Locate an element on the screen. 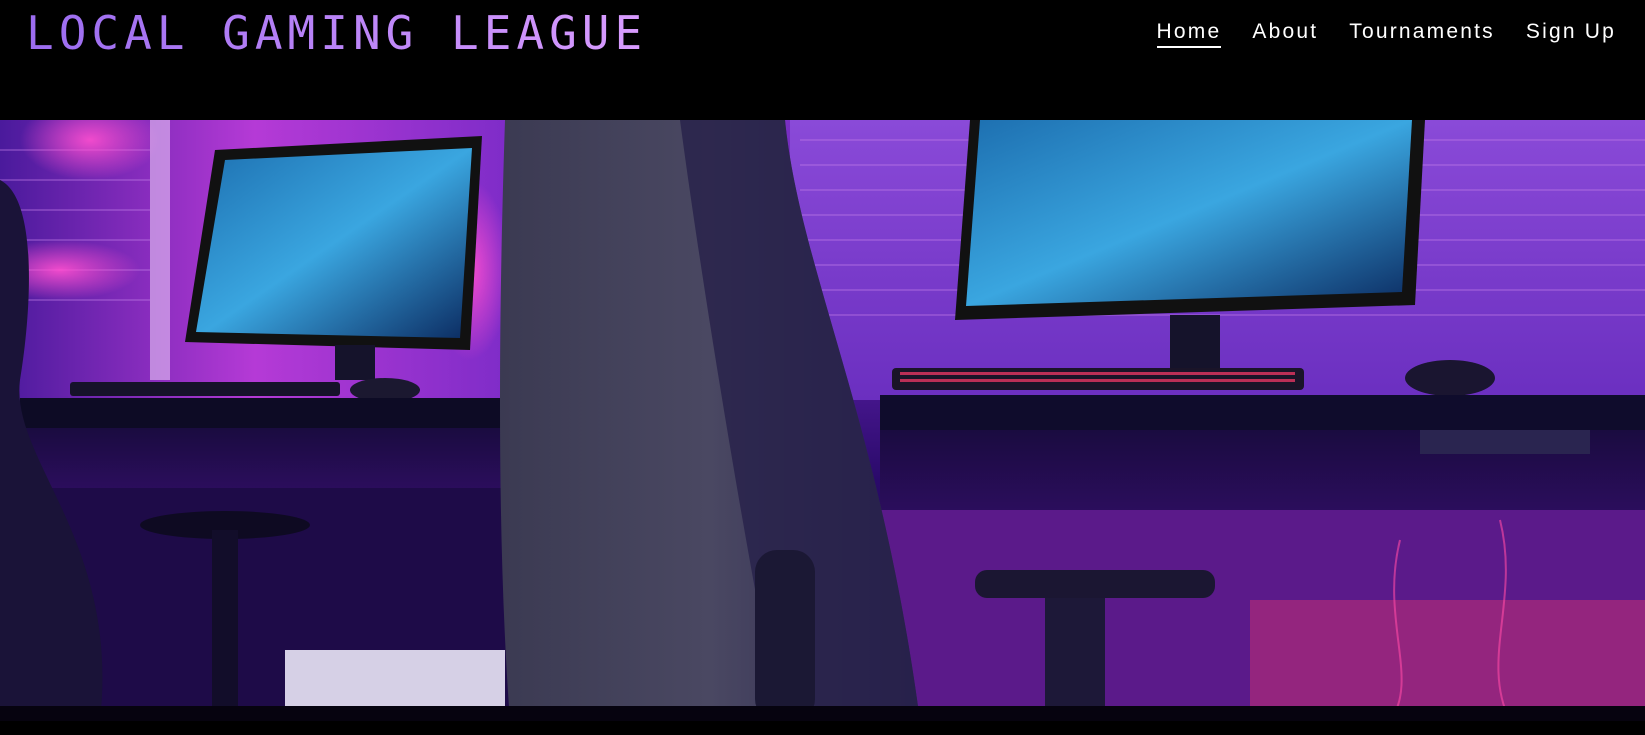  nav-home-link: Home is located at coordinates (1189, 34).